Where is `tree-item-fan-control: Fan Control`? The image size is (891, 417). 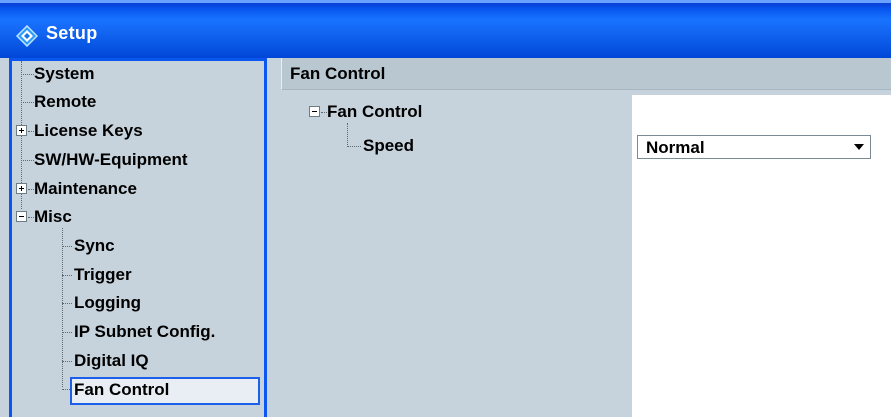 tree-item-fan-control: Fan Control is located at coordinates (164, 390).